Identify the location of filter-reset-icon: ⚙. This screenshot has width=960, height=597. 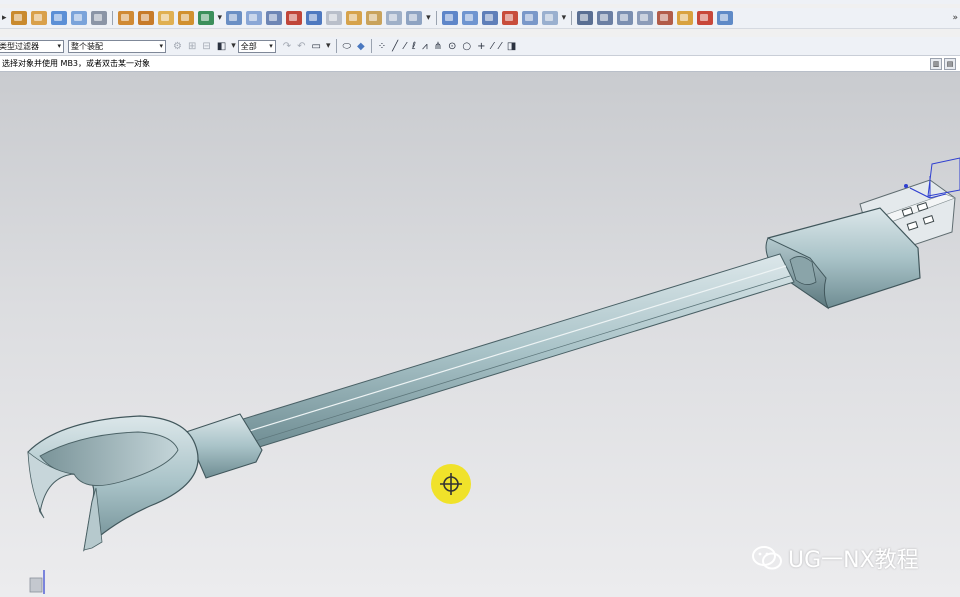
(177, 46).